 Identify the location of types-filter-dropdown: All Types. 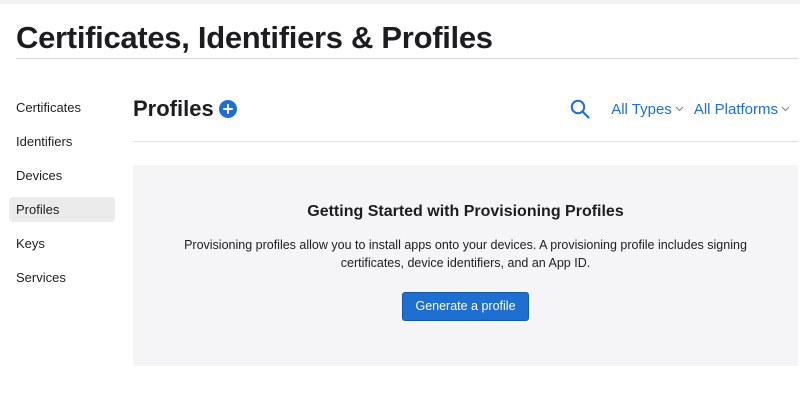
(647, 109).